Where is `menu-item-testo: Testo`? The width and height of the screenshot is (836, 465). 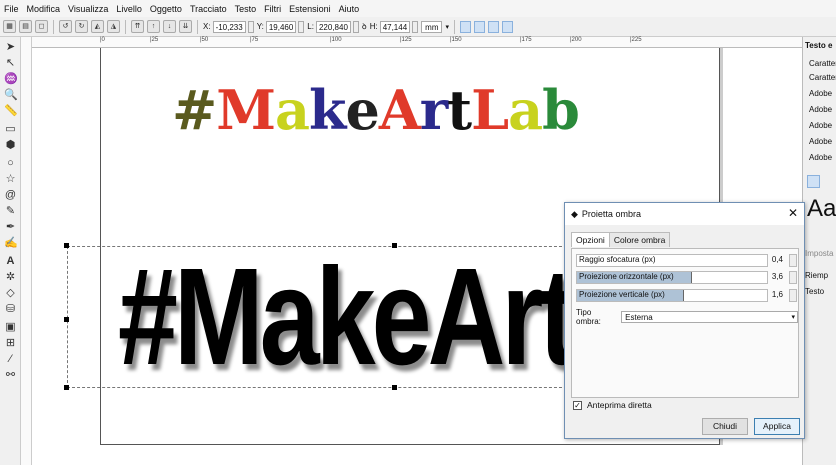 menu-item-testo: Testo is located at coordinates (246, 9).